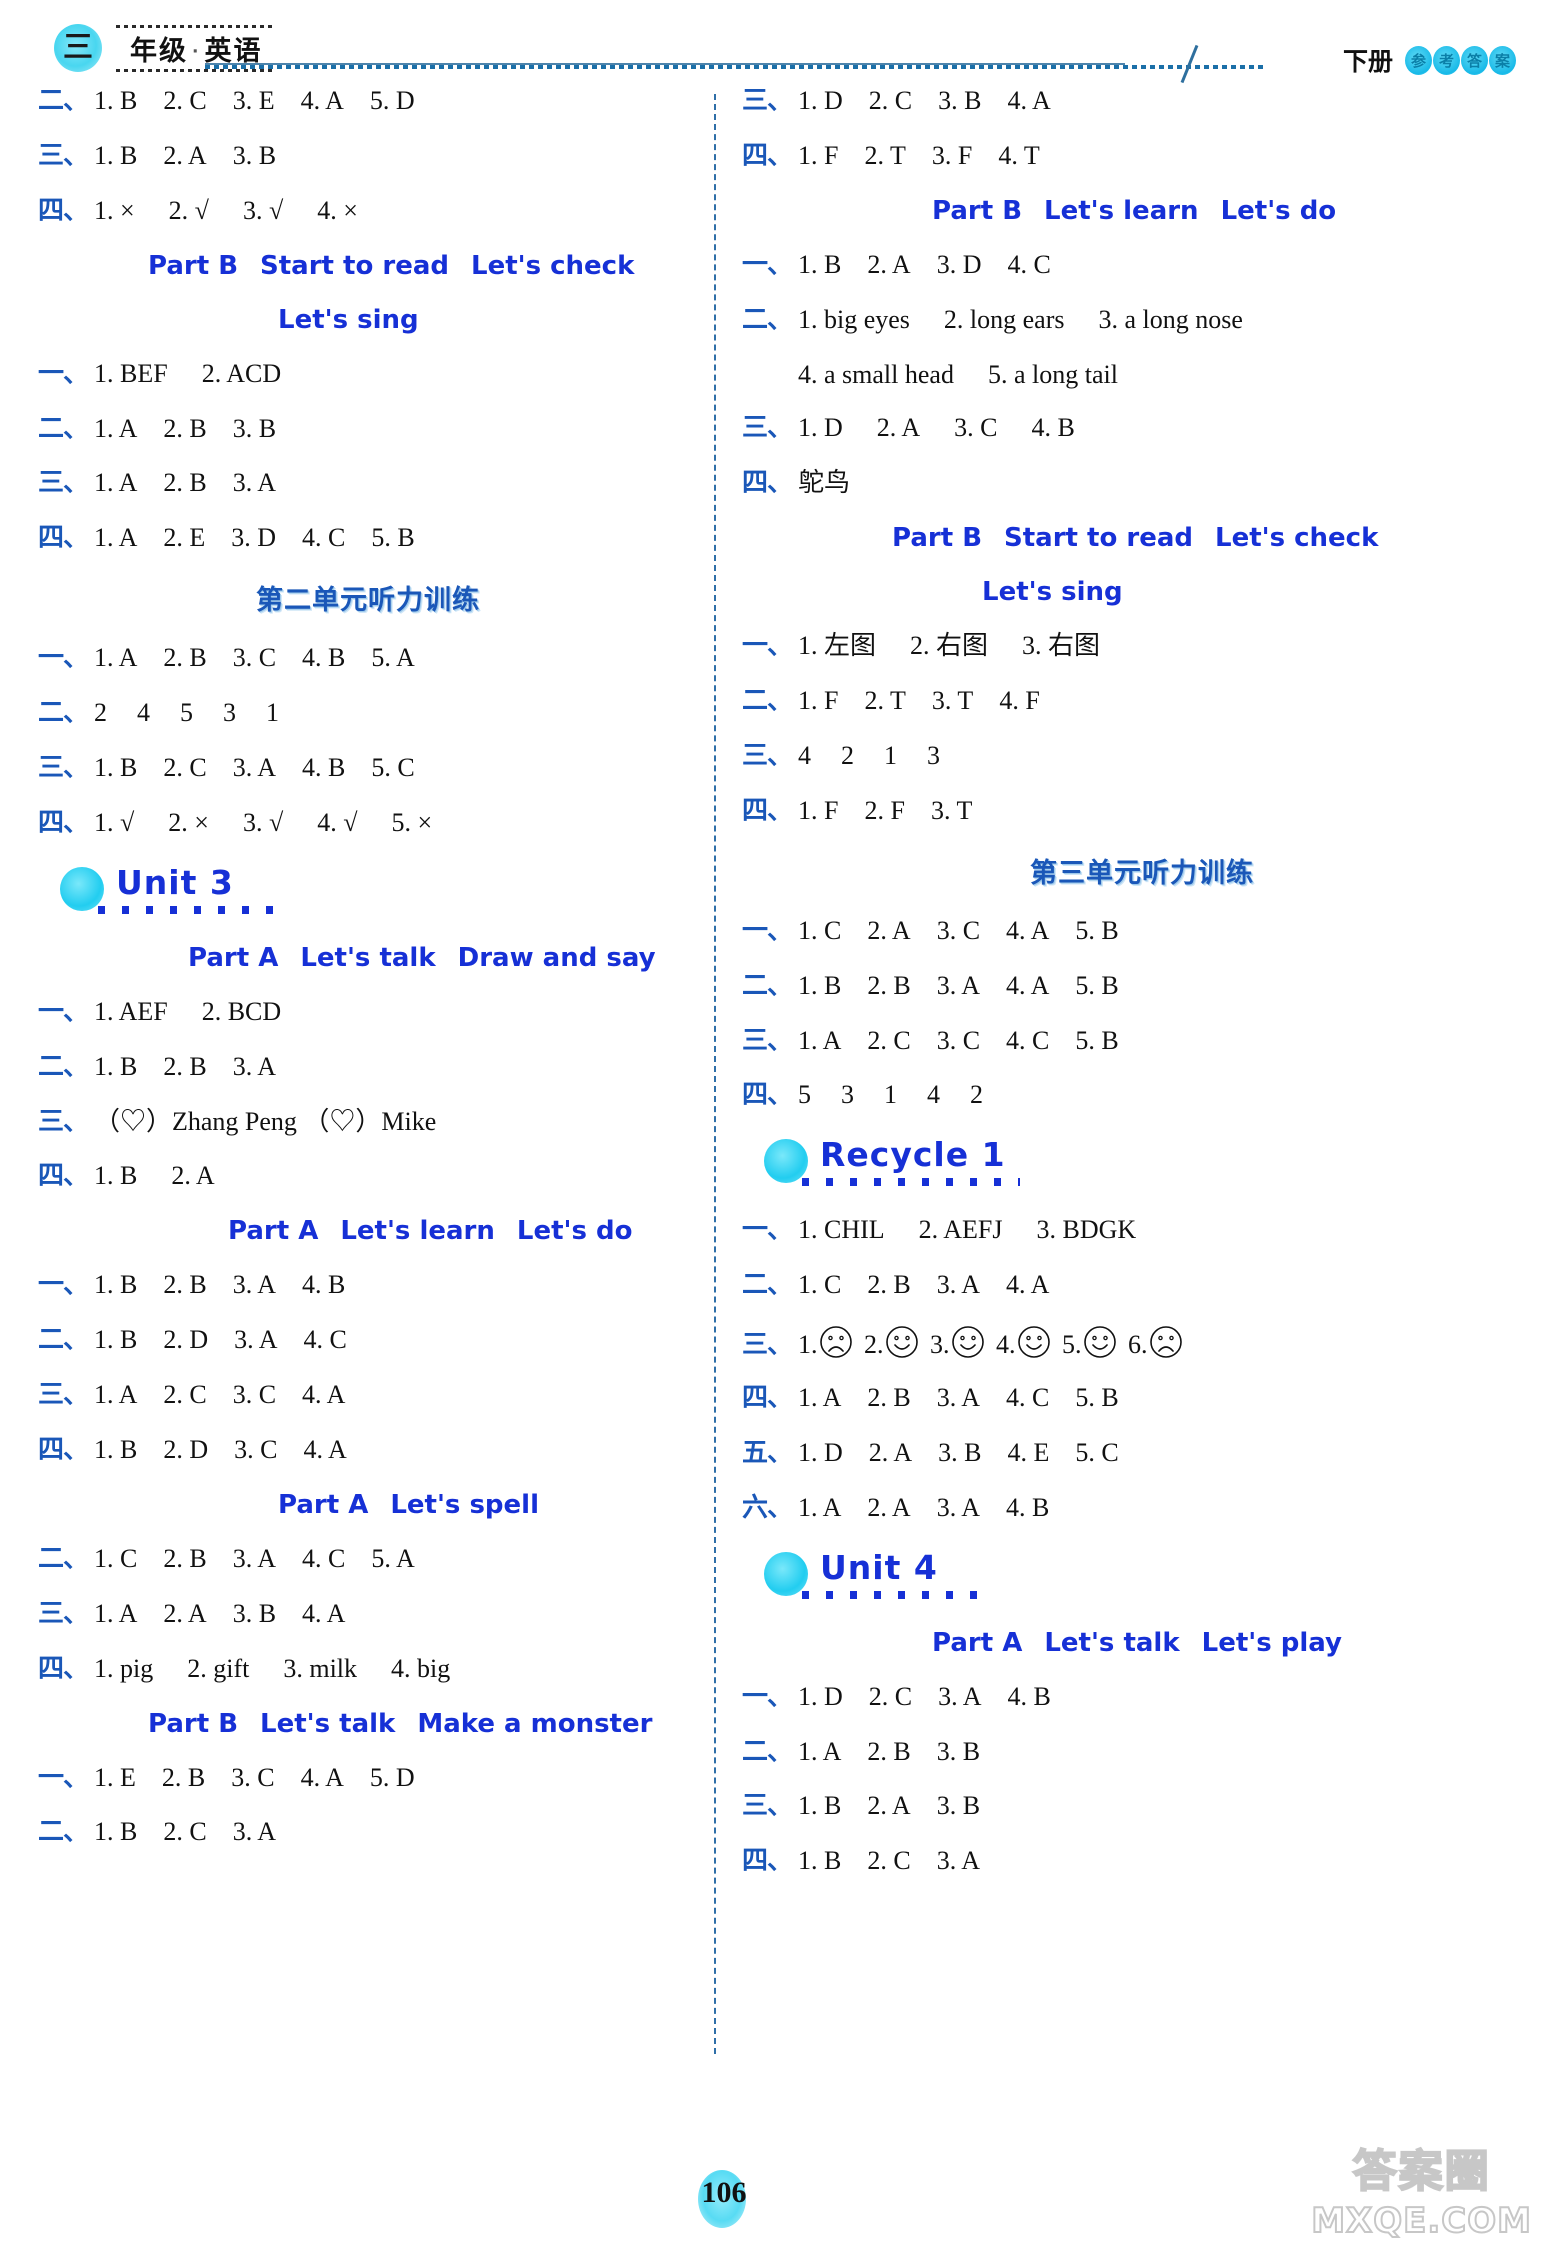 This screenshot has width=1560, height=2263. I want to click on heading-activity: Let's sing, so click(348, 319).